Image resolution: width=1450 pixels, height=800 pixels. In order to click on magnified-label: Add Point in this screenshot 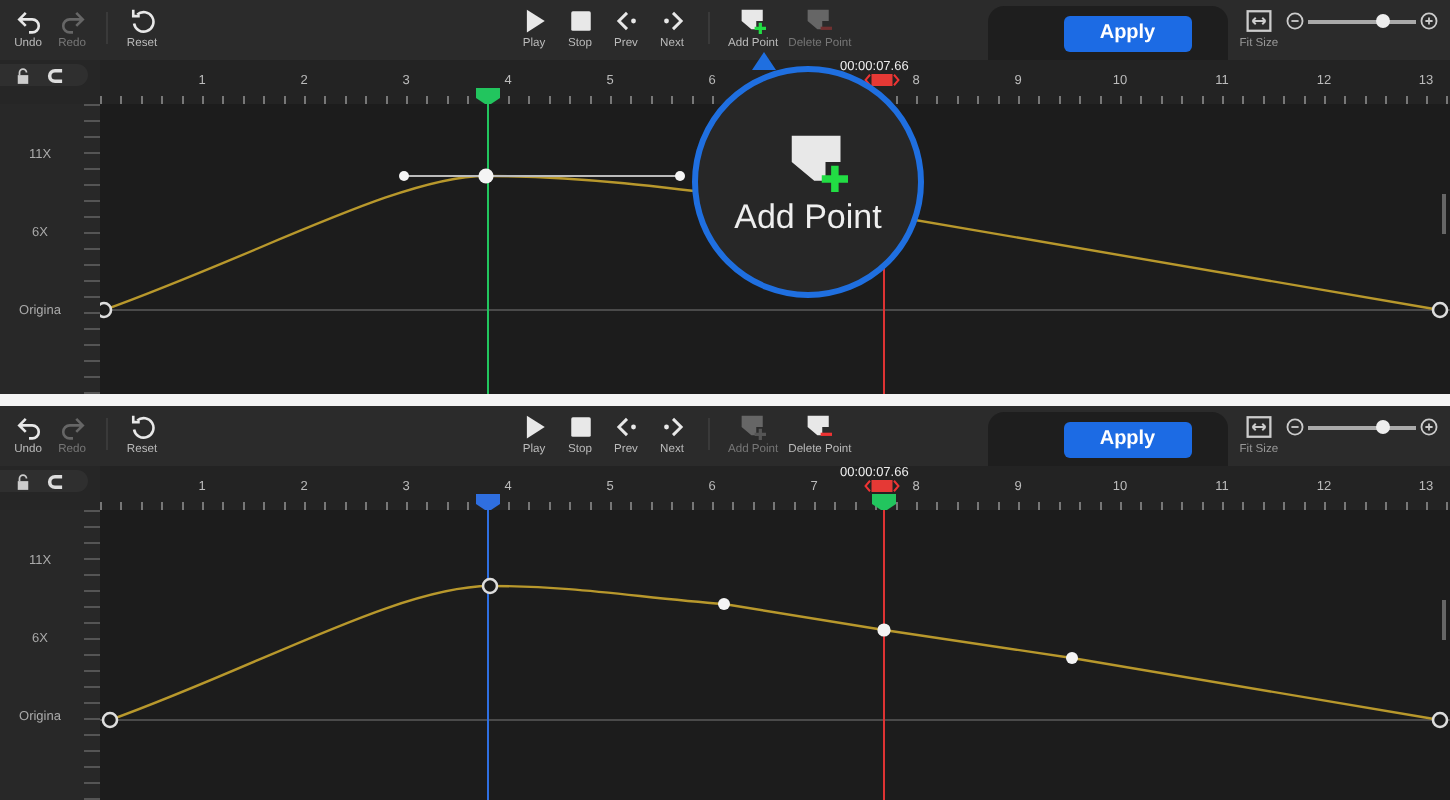, I will do `click(808, 217)`.